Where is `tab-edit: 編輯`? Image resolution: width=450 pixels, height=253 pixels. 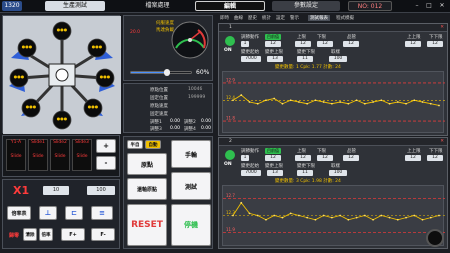 tab-edit: 編輯 is located at coordinates (230, 6).